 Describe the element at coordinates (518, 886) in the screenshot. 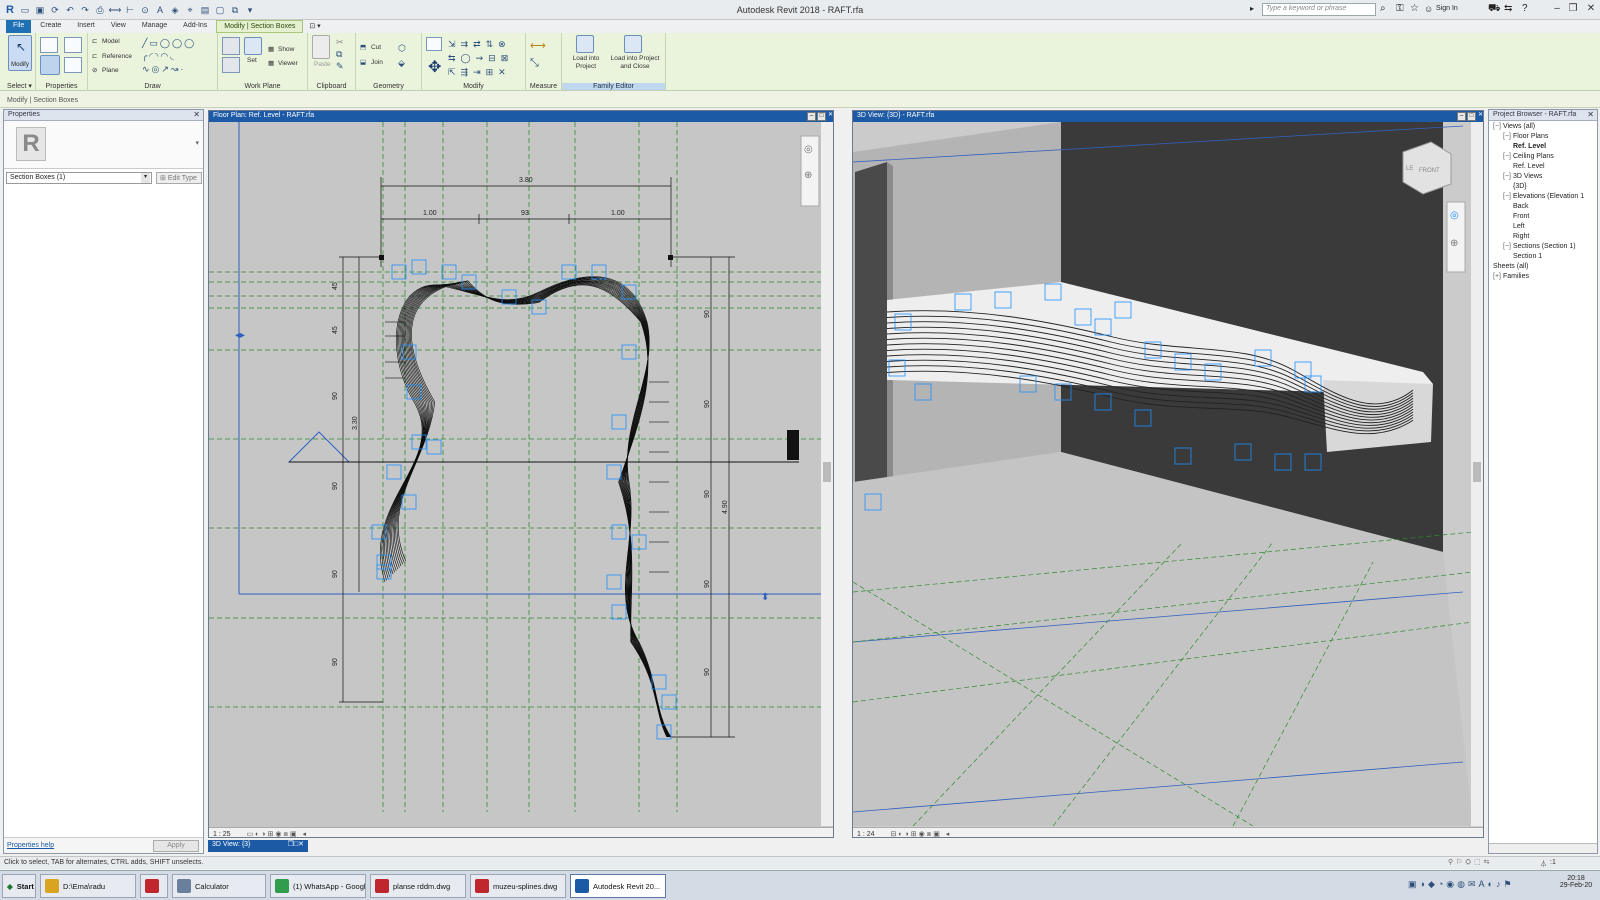

I see `taskbar-item: muzeu-splines.dwg` at that location.